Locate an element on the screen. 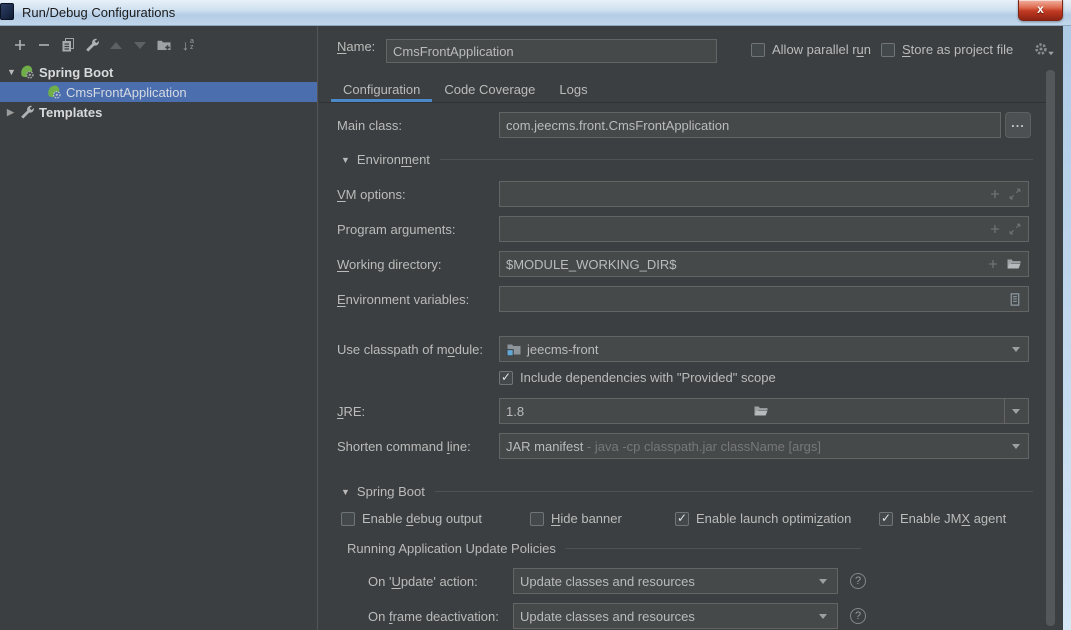 The image size is (1071, 630). add-icon is located at coordinates (20, 45).